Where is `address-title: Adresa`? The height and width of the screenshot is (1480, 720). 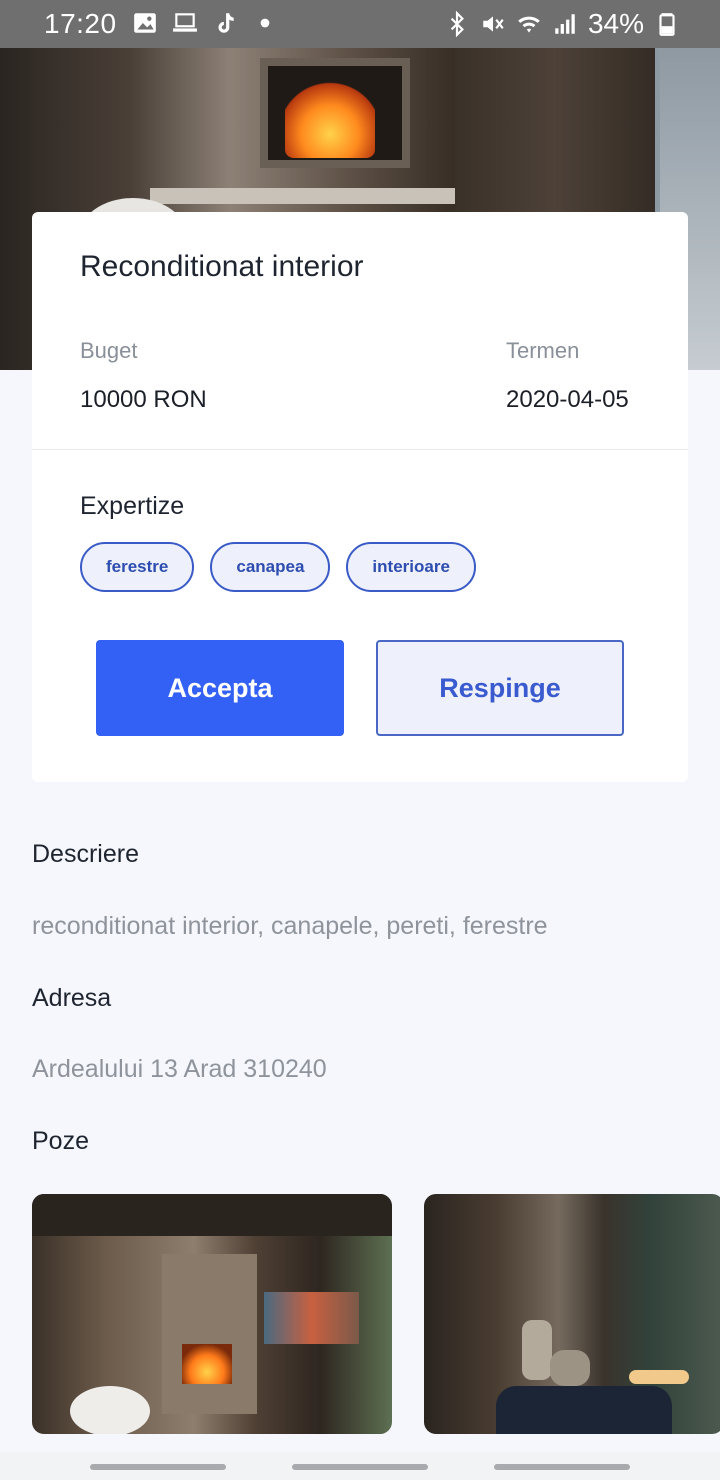
address-title: Adresa is located at coordinates (72, 998).